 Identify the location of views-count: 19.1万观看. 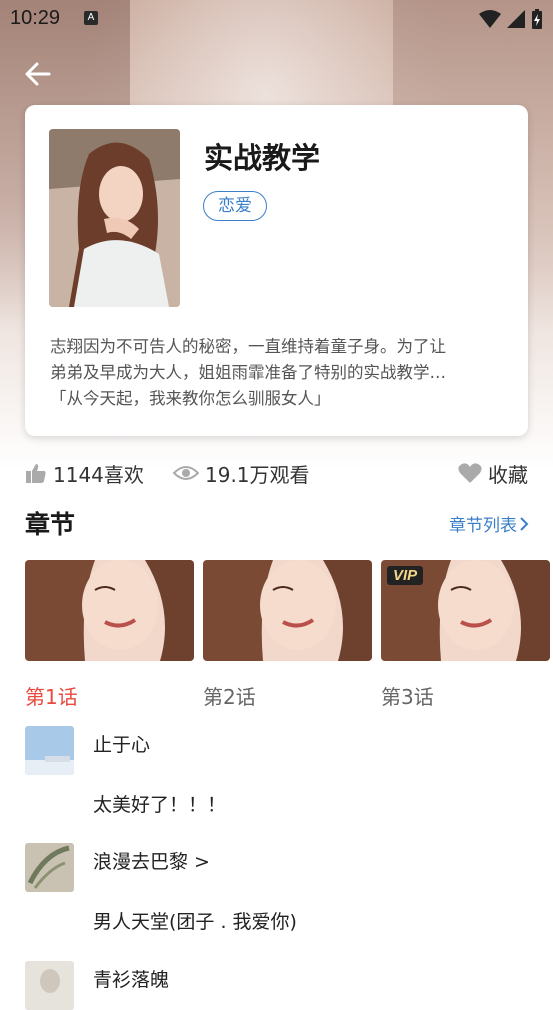
(257, 474).